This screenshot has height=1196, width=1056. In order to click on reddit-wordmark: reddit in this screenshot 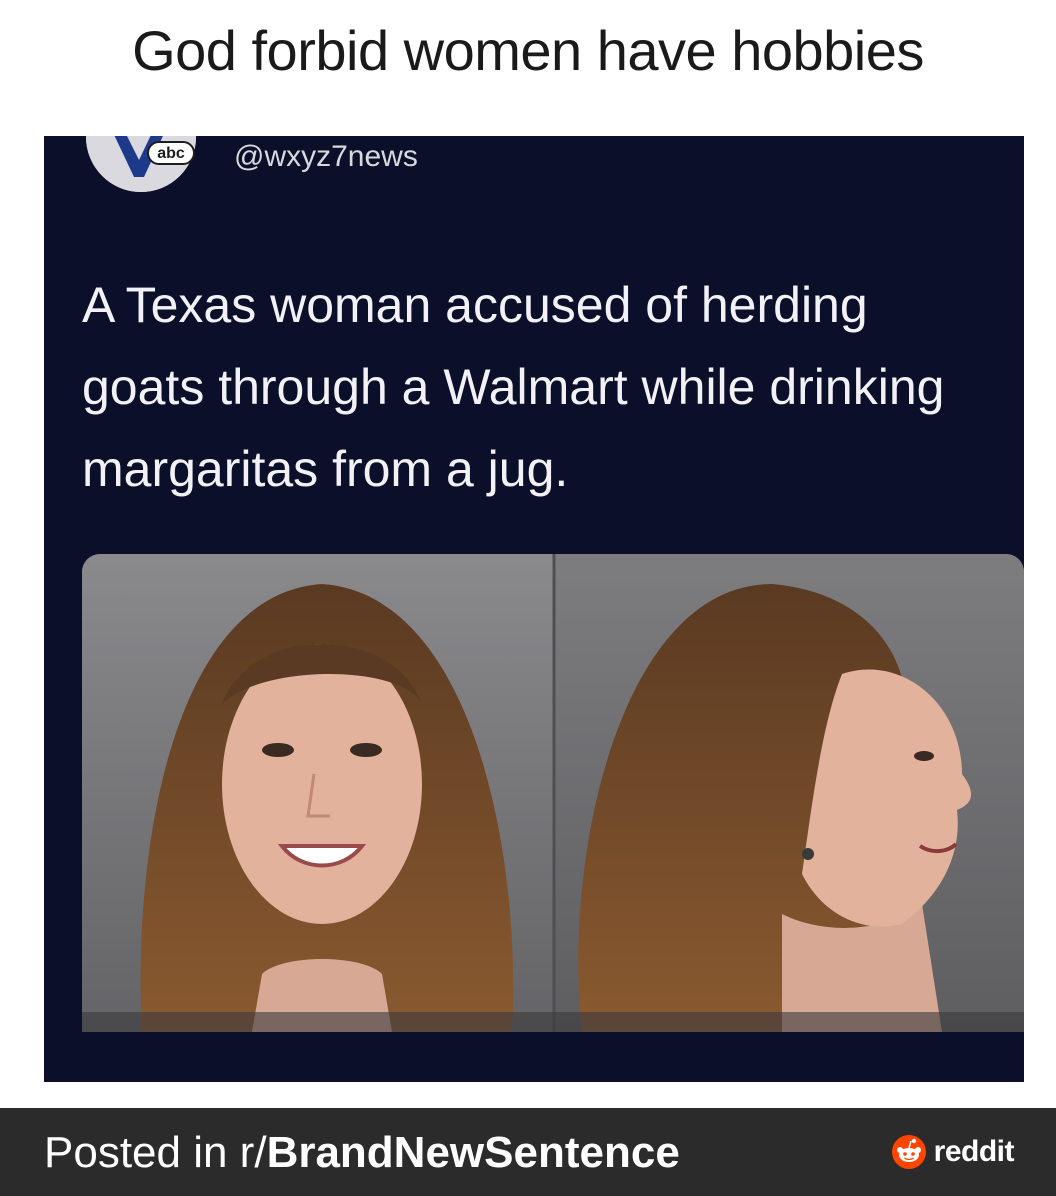, I will do `click(974, 1151)`.